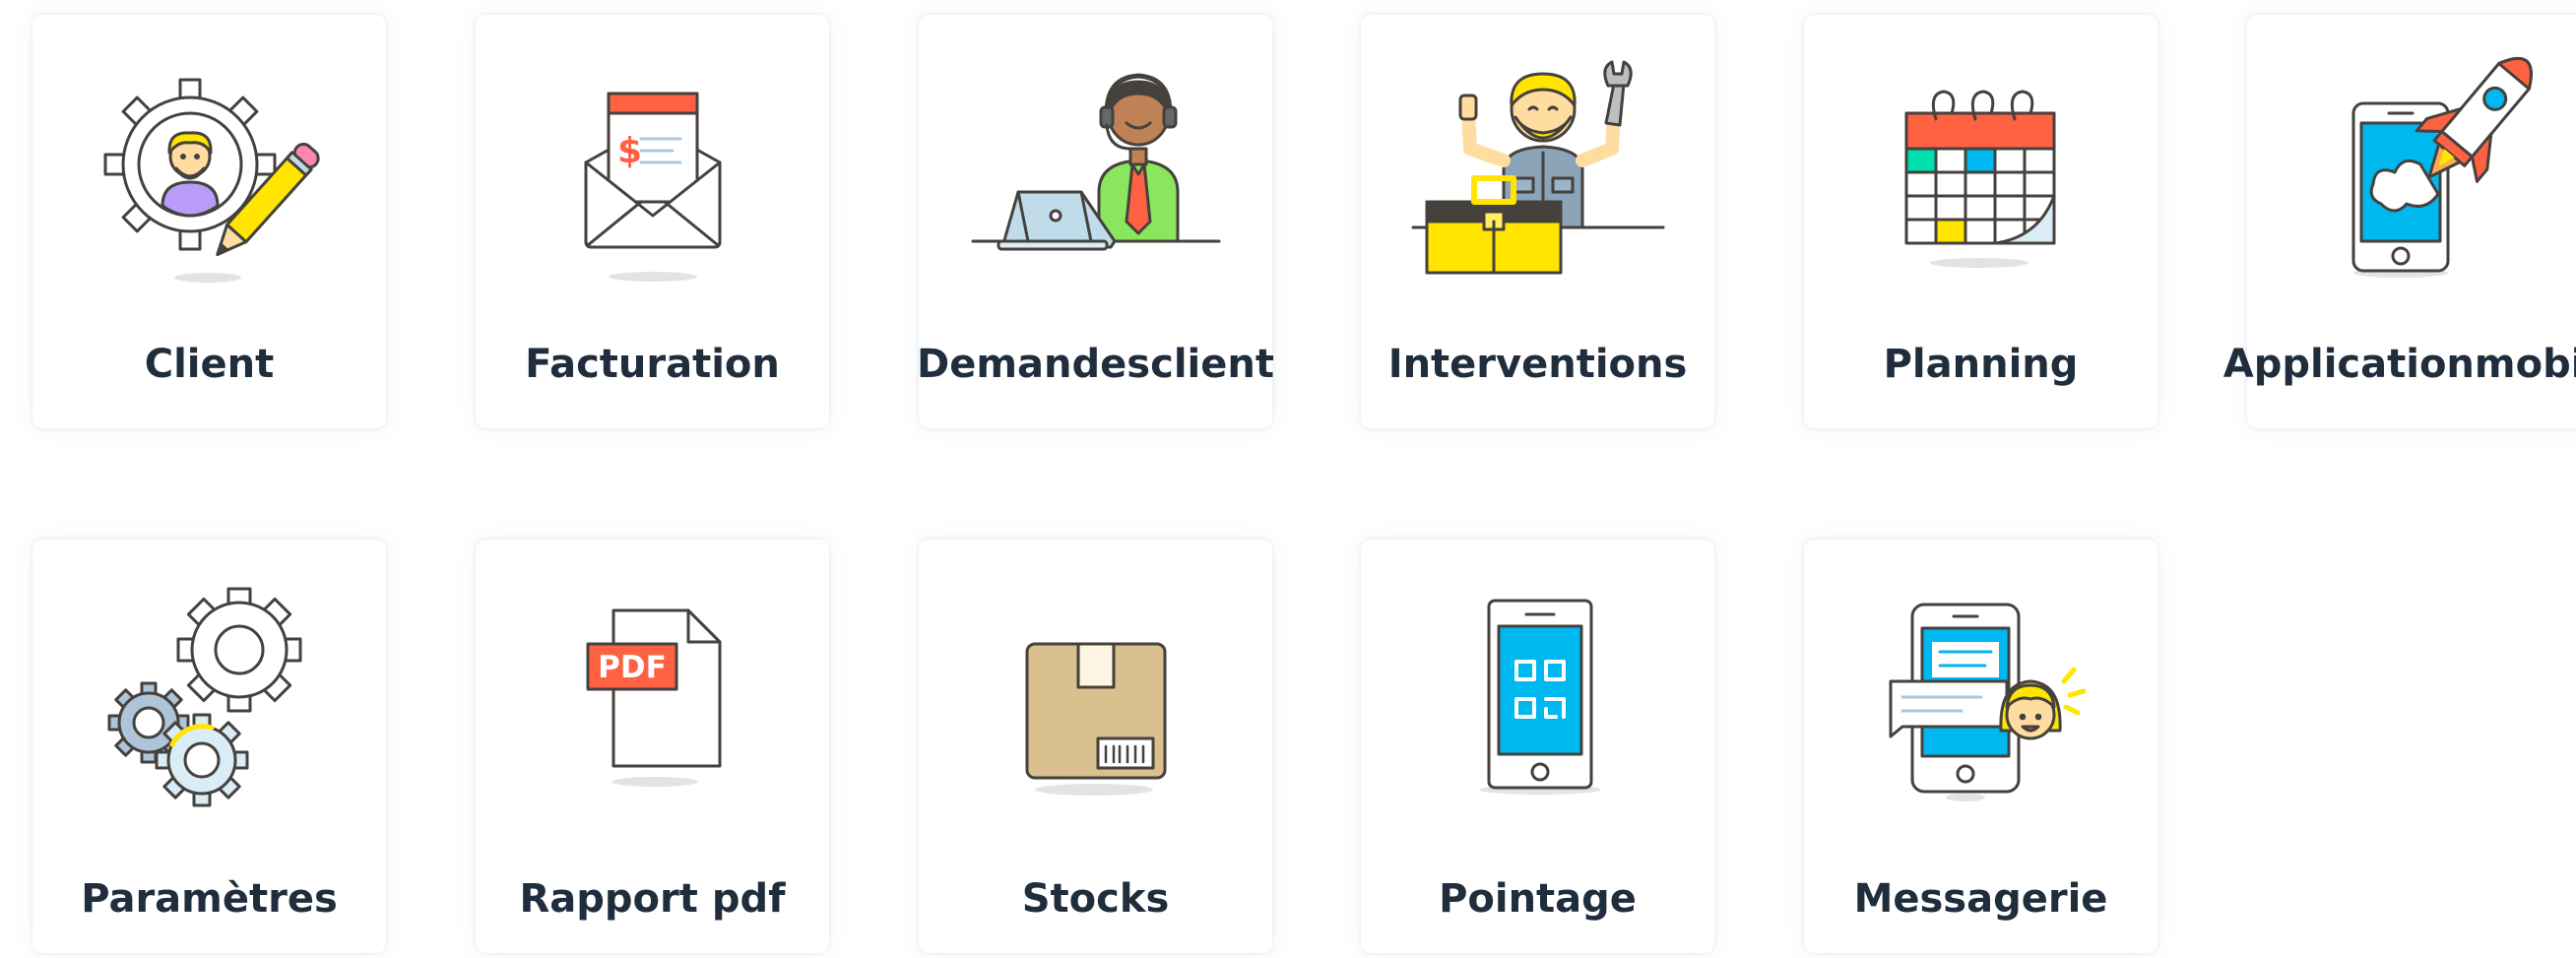 This screenshot has height=958, width=2576. What do you see at coordinates (1095, 899) in the screenshot?
I see `module-label: Stocks` at bounding box center [1095, 899].